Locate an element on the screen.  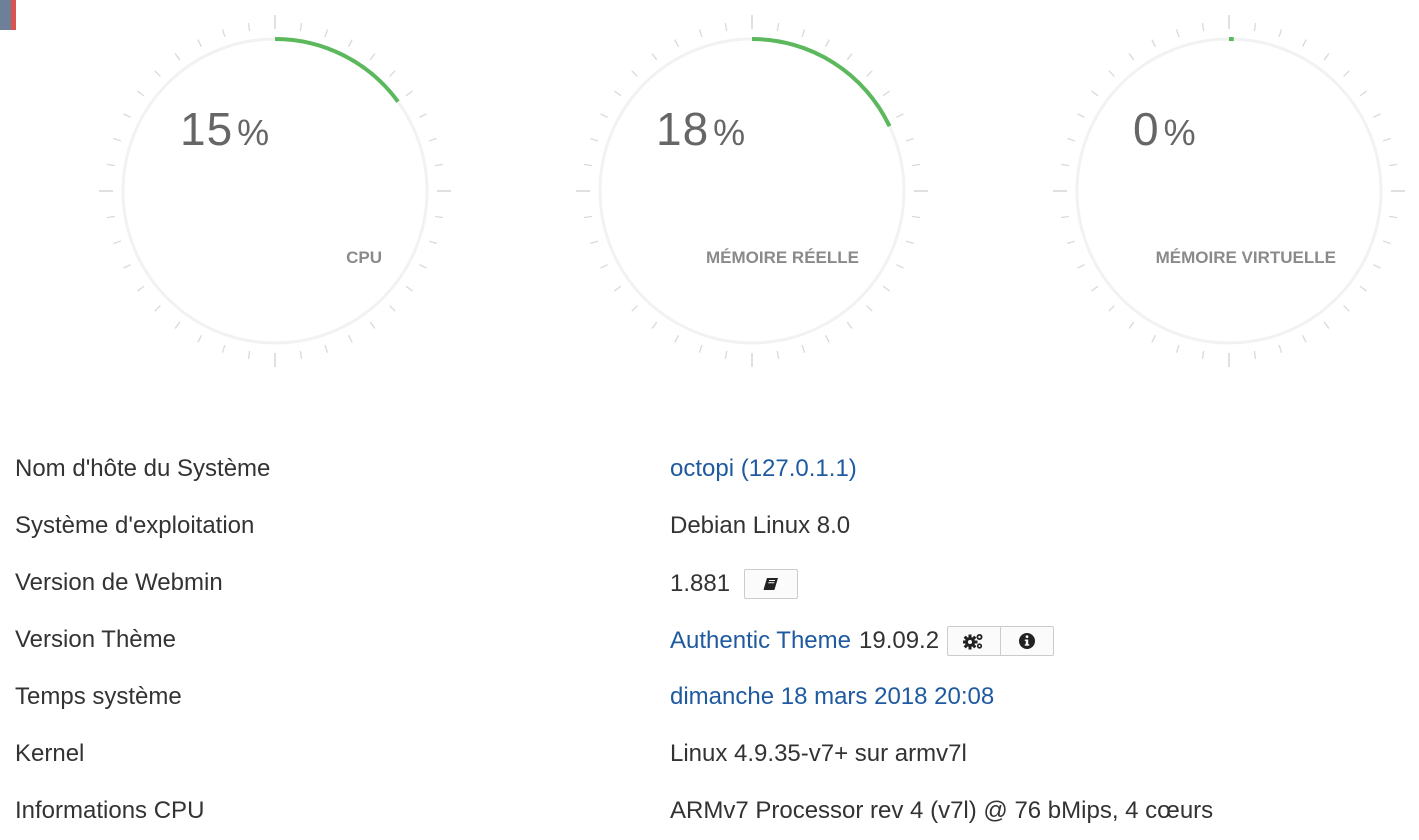
real-memory-gauge-dial is located at coordinates (752, 190).